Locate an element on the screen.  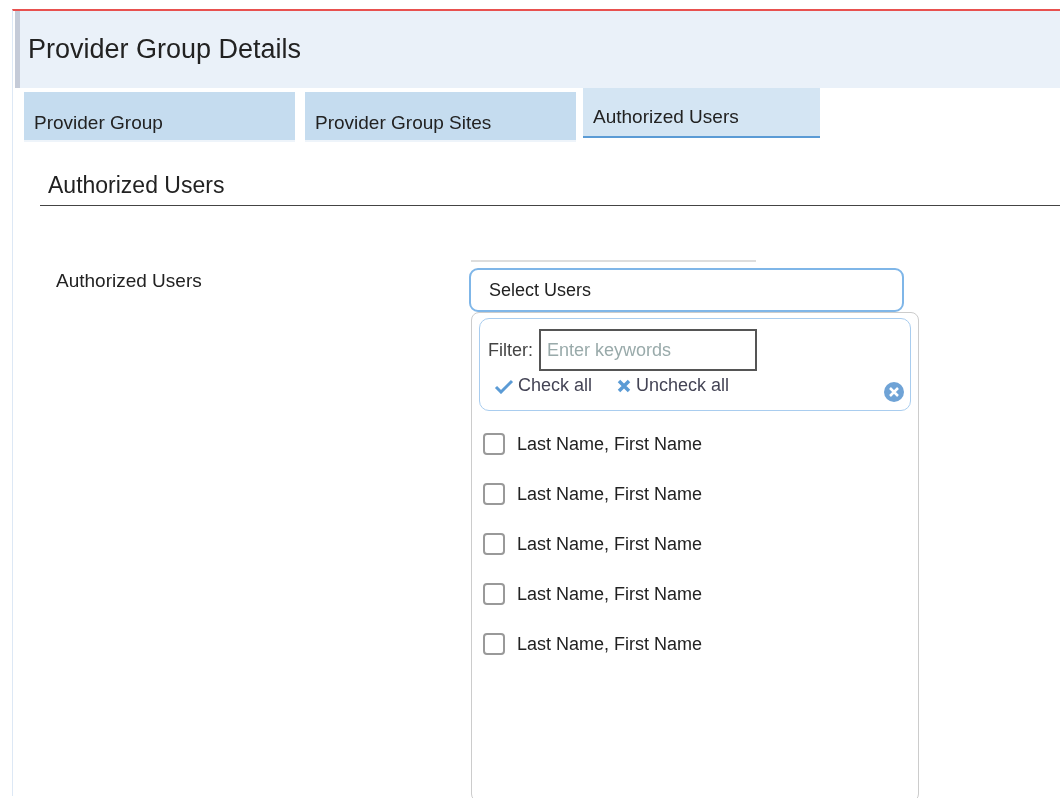
page-title: Provider Group Details is located at coordinates (165, 49).